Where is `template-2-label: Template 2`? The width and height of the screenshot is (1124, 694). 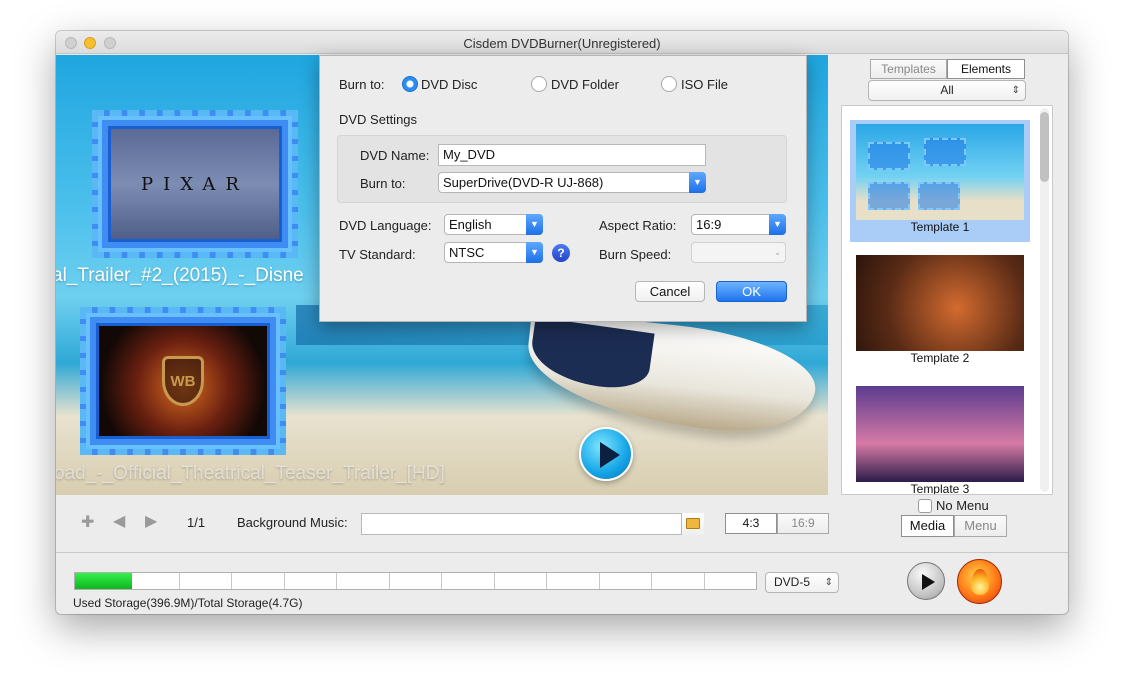
template-2-label: Template 2 is located at coordinates (940, 358).